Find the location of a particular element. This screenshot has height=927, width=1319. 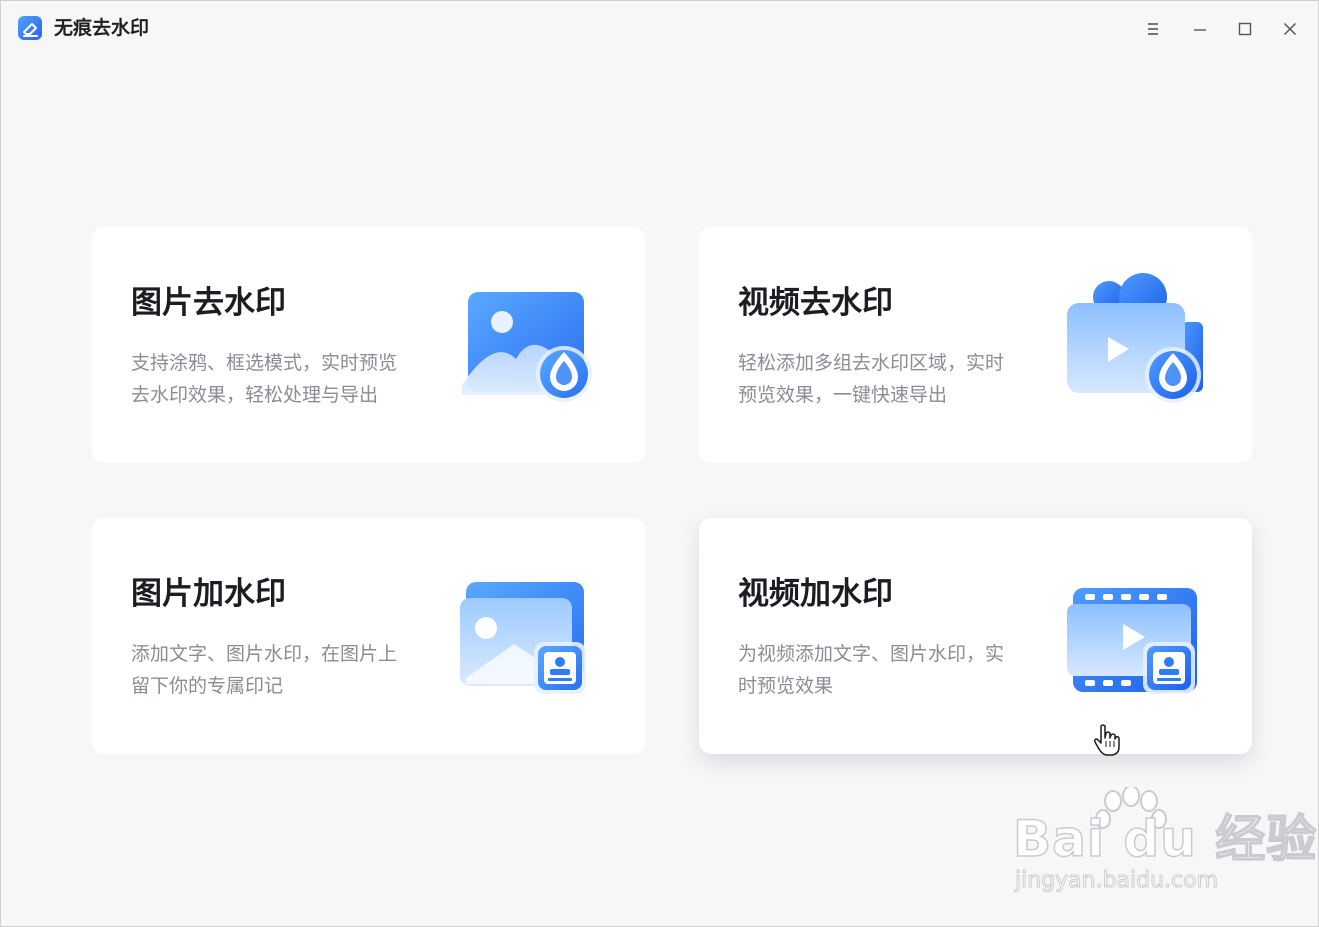

baidu-jingyan-watermark: Bai du 经验 jingyan.baidu.com is located at coordinates (1163, 842).